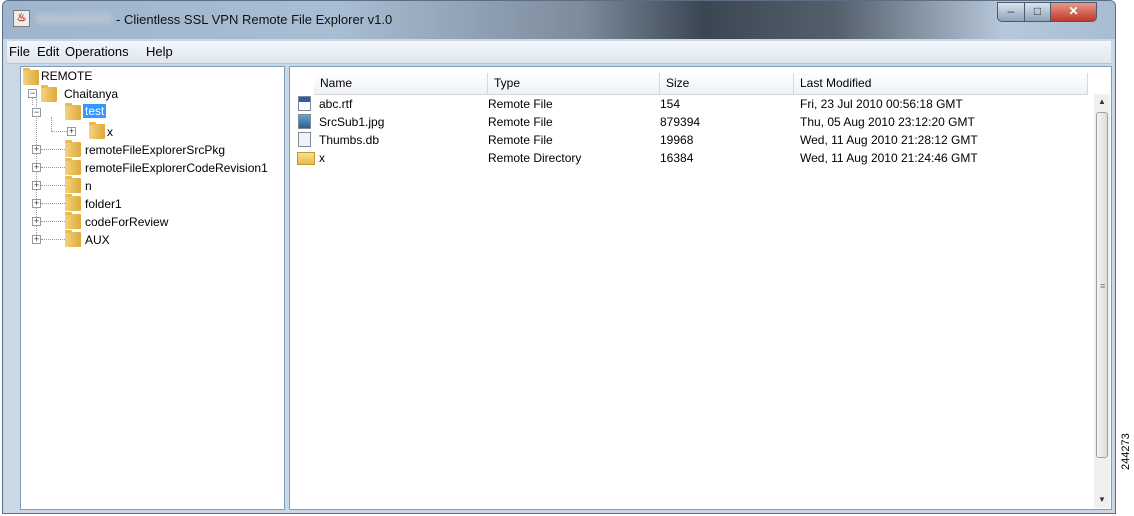 This screenshot has width=1134, height=516. Describe the element at coordinates (110, 132) in the screenshot. I see `tree-label-x: x` at that location.